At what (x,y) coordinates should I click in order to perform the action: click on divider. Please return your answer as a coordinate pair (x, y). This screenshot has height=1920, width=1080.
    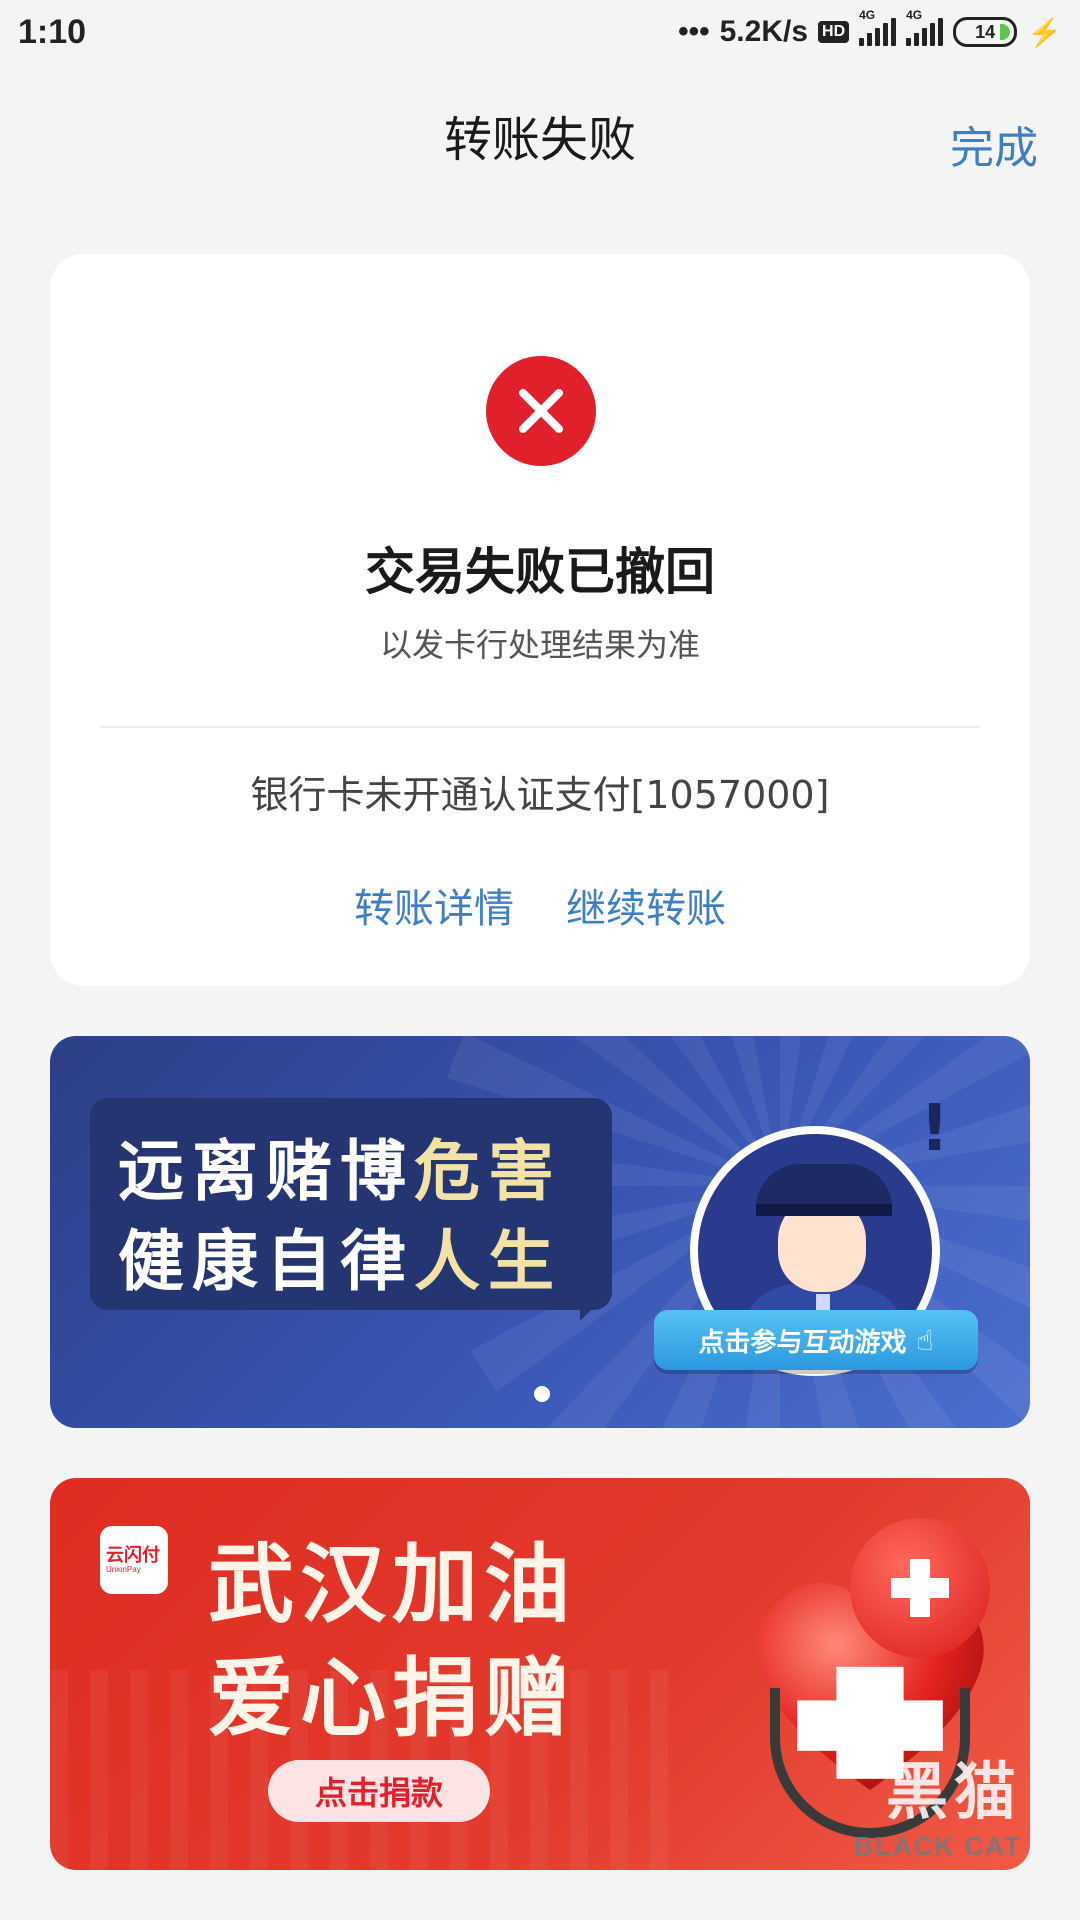
    Looking at the image, I should click on (540, 727).